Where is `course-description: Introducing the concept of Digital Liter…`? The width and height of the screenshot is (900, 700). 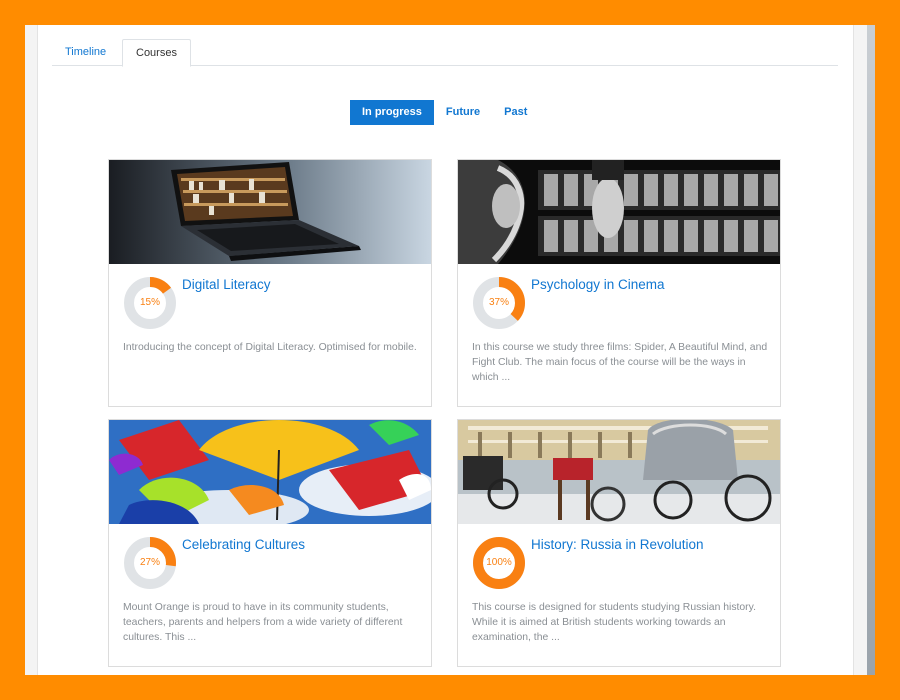 course-description: Introducing the concept of Digital Liter… is located at coordinates (270, 347).